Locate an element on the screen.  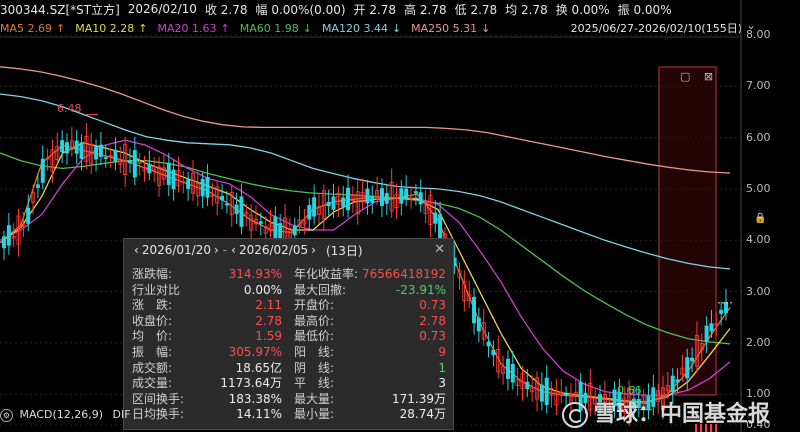
maximize-icon: ▢ is located at coordinates (685, 76).